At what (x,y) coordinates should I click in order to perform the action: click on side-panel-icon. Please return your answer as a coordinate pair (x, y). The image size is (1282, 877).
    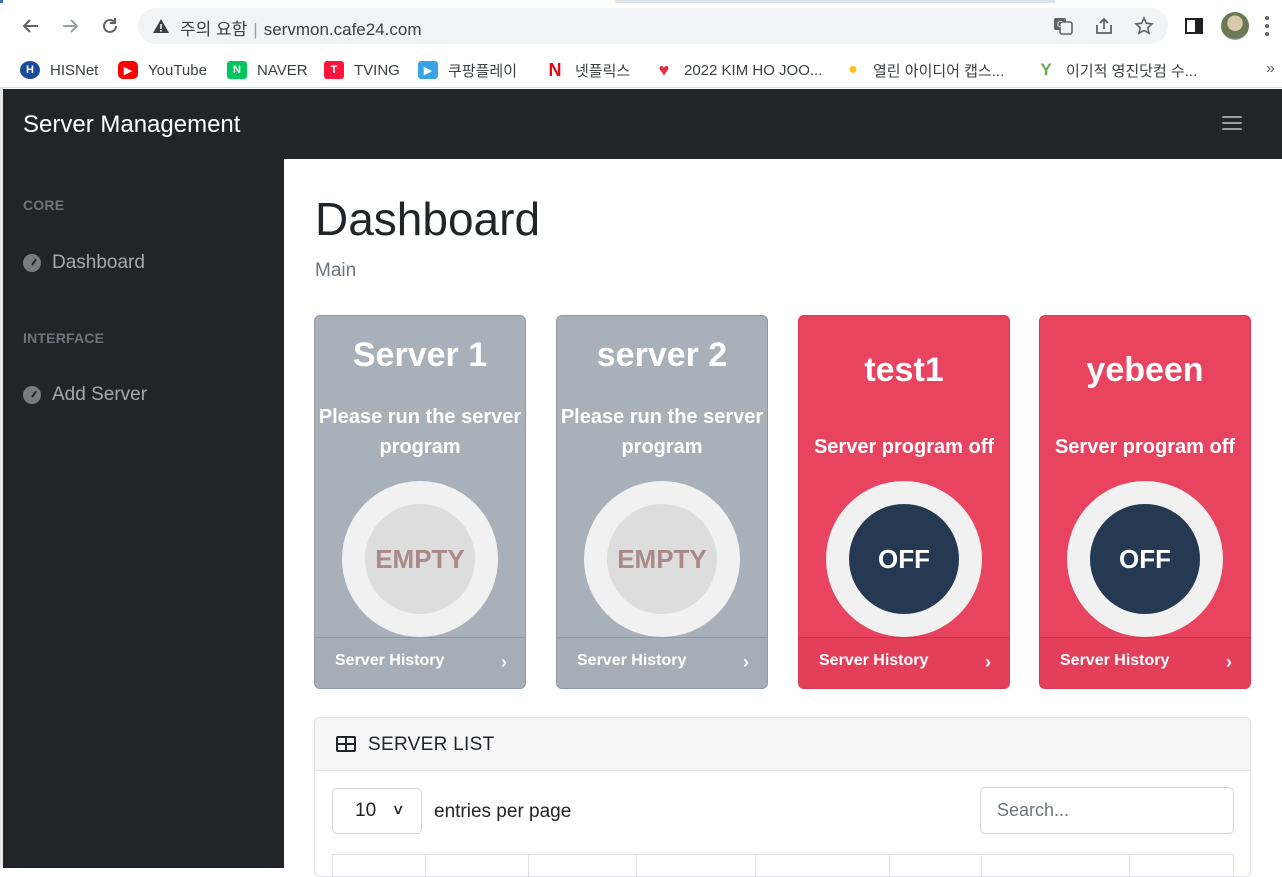
    Looking at the image, I should click on (1194, 26).